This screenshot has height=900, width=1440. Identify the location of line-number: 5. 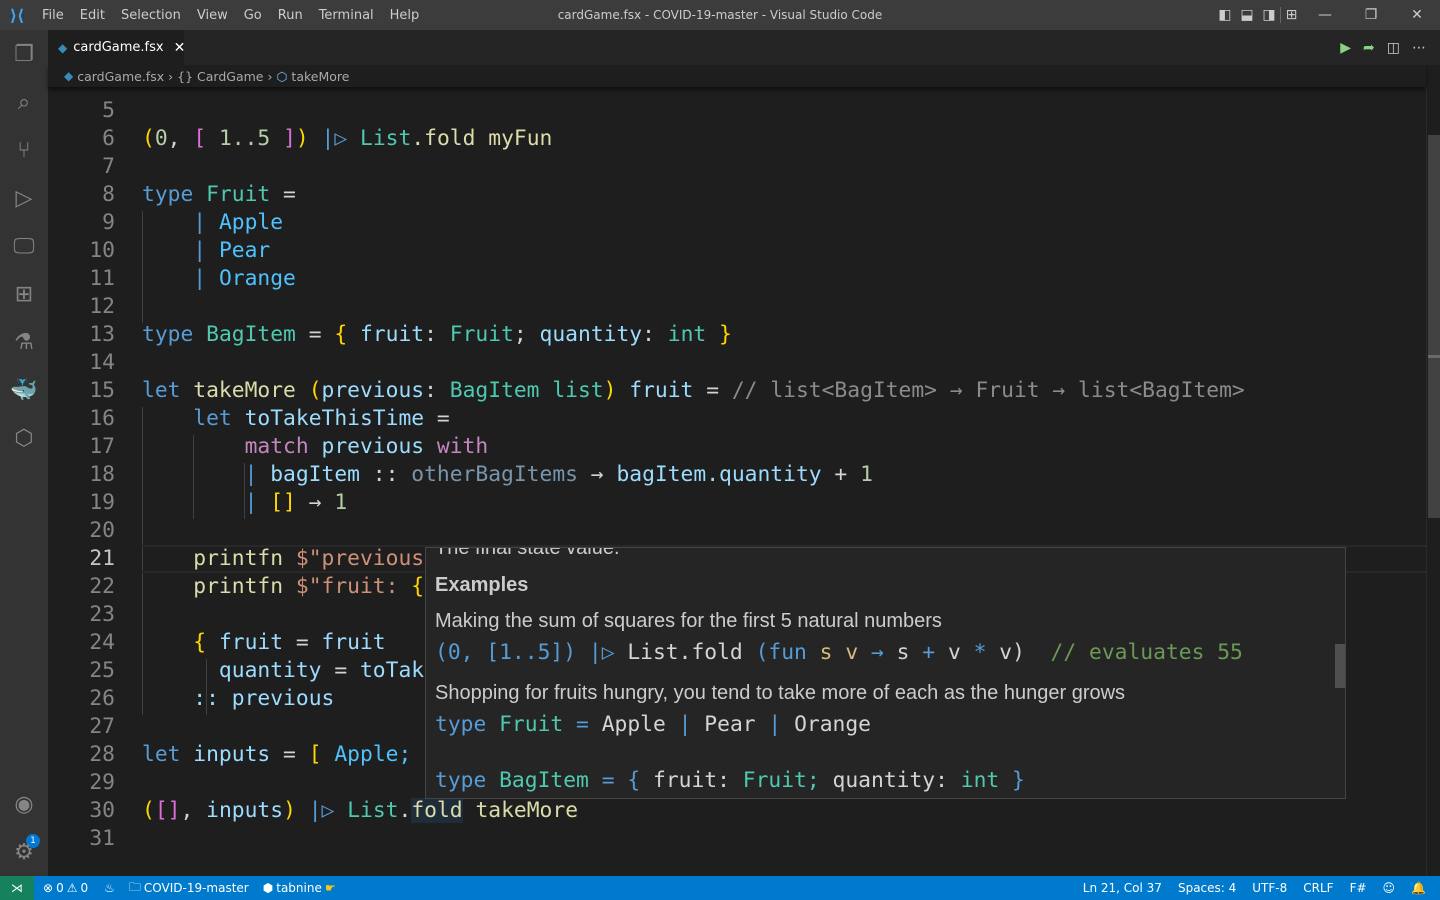
(108, 110).